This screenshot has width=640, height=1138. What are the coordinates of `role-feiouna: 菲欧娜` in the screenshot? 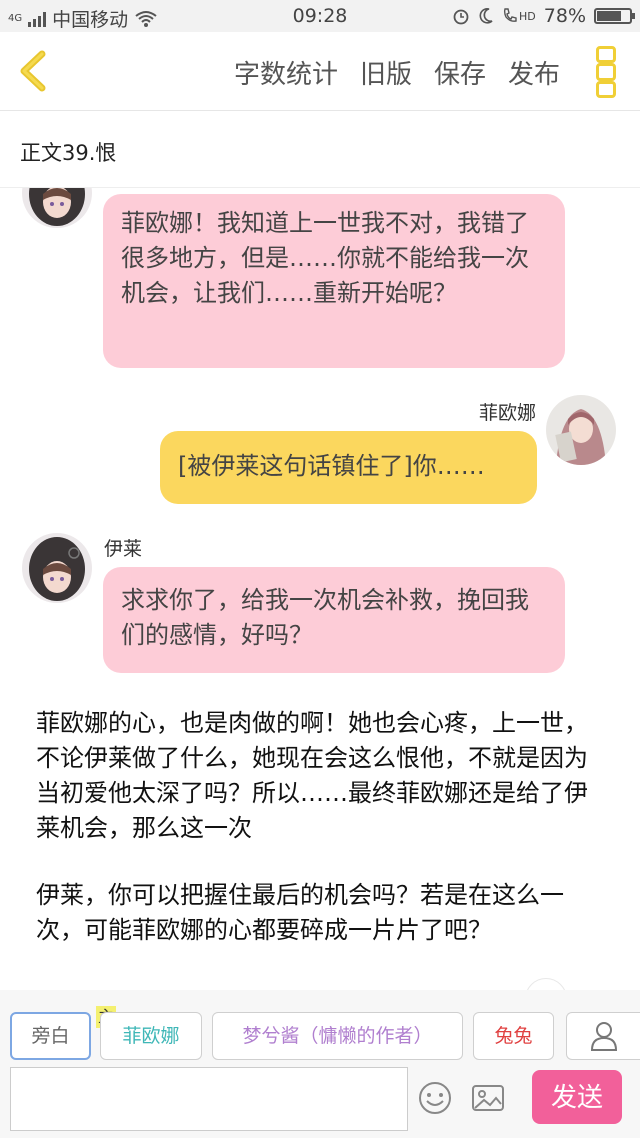 It's located at (151, 1036).